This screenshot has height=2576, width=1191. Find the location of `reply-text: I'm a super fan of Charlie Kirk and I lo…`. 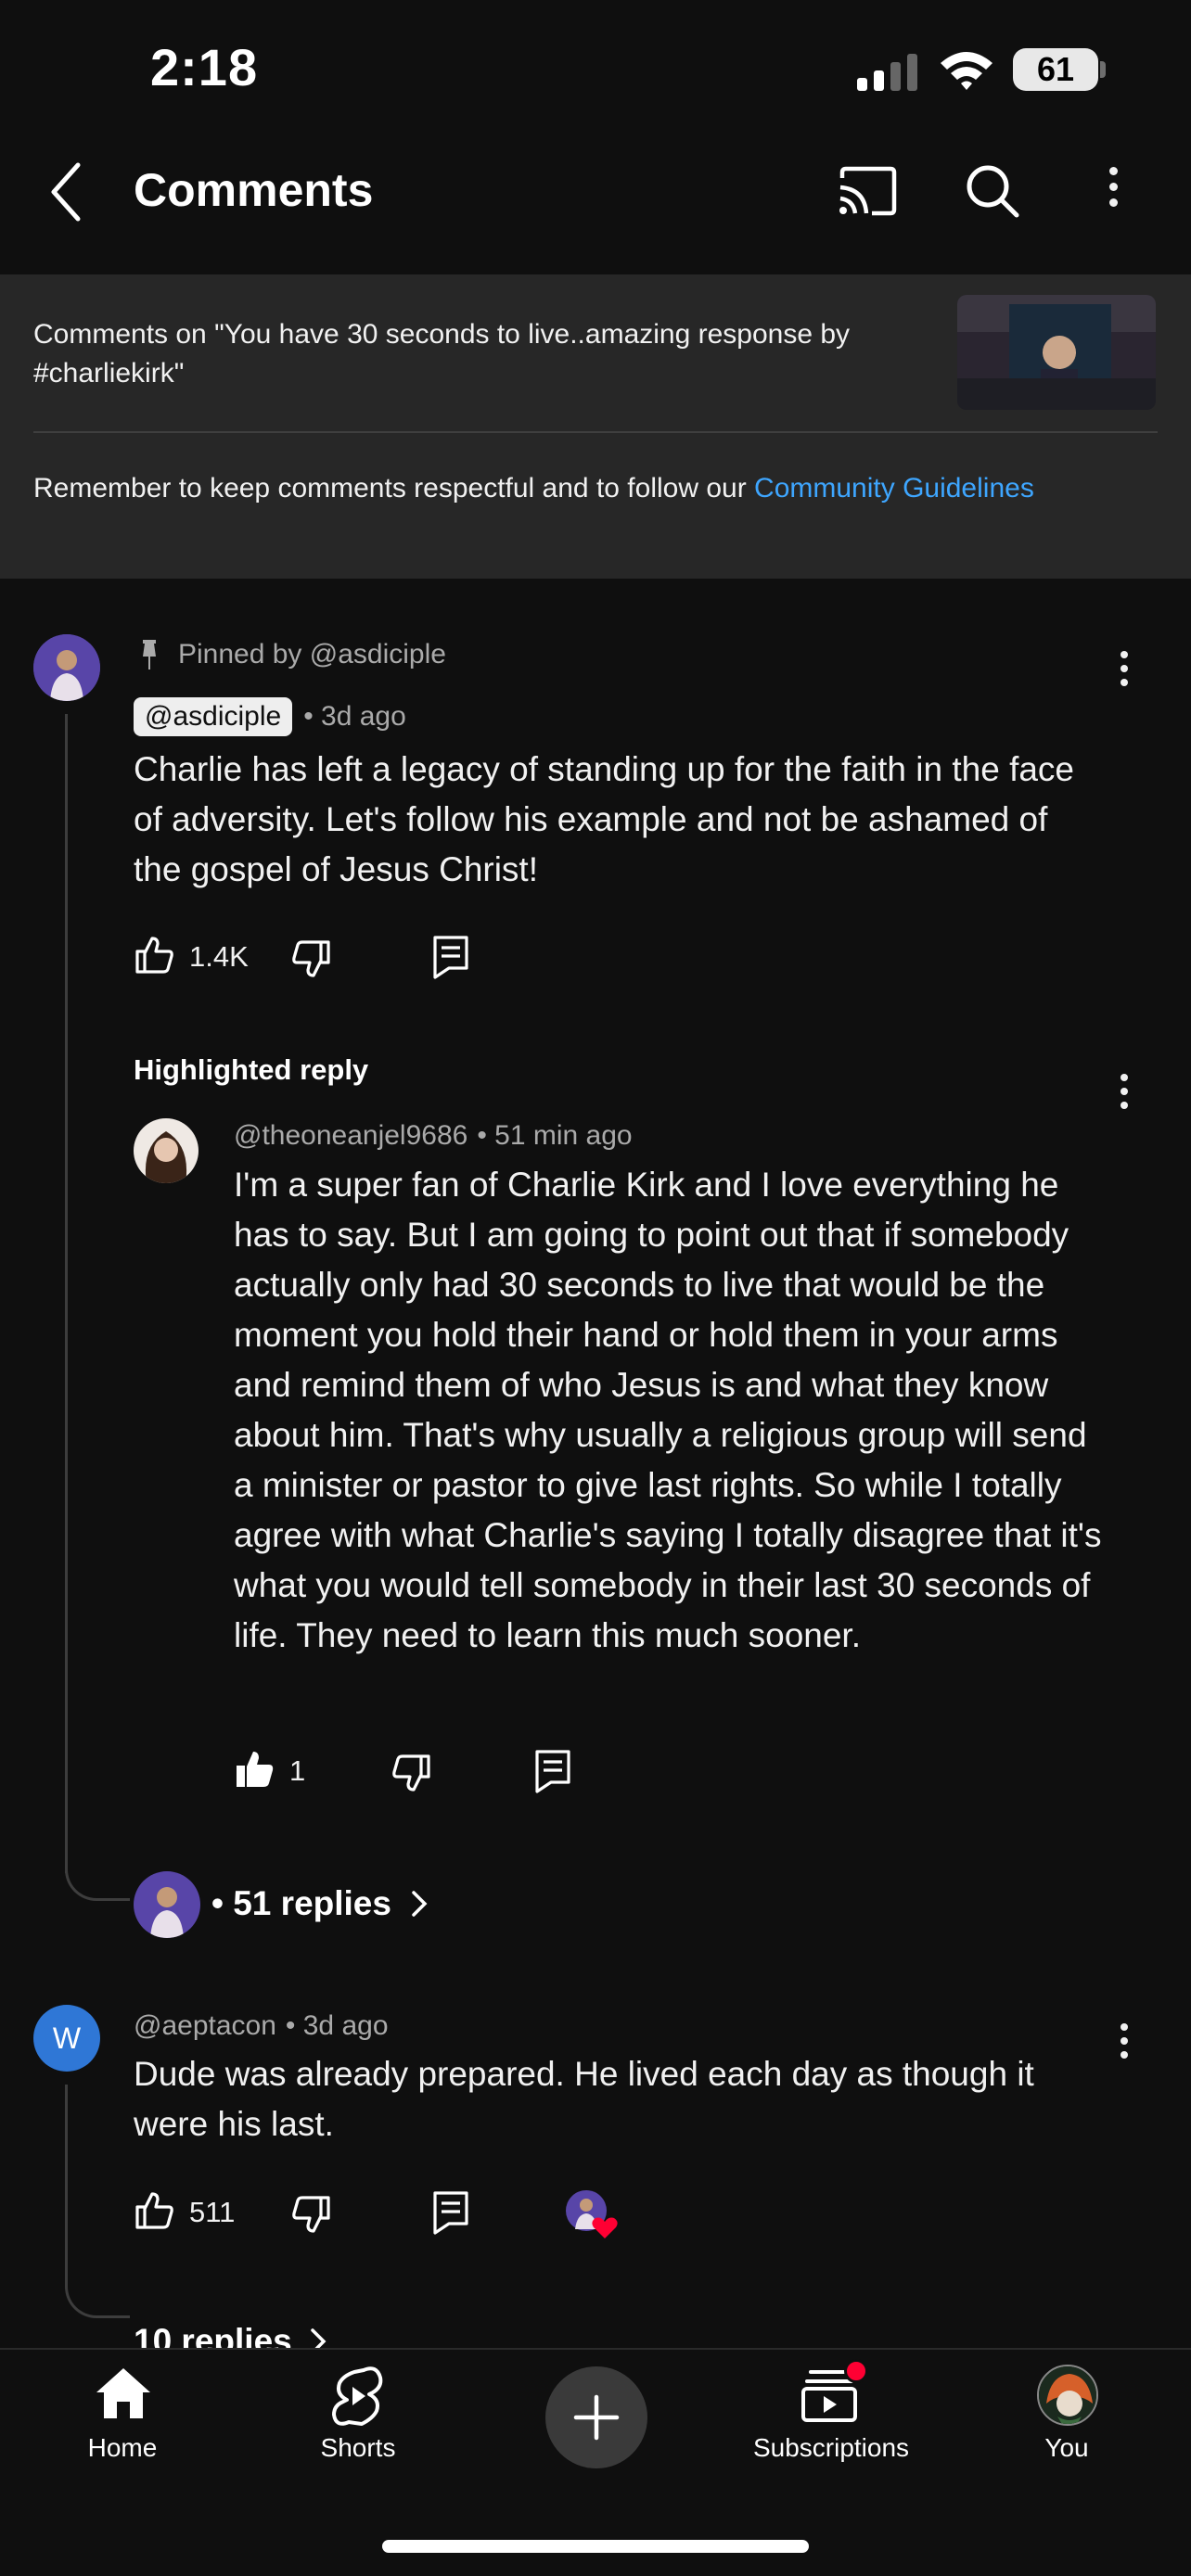

reply-text: I'm a super fan of Charlie Kirk and I lo… is located at coordinates (668, 1410).